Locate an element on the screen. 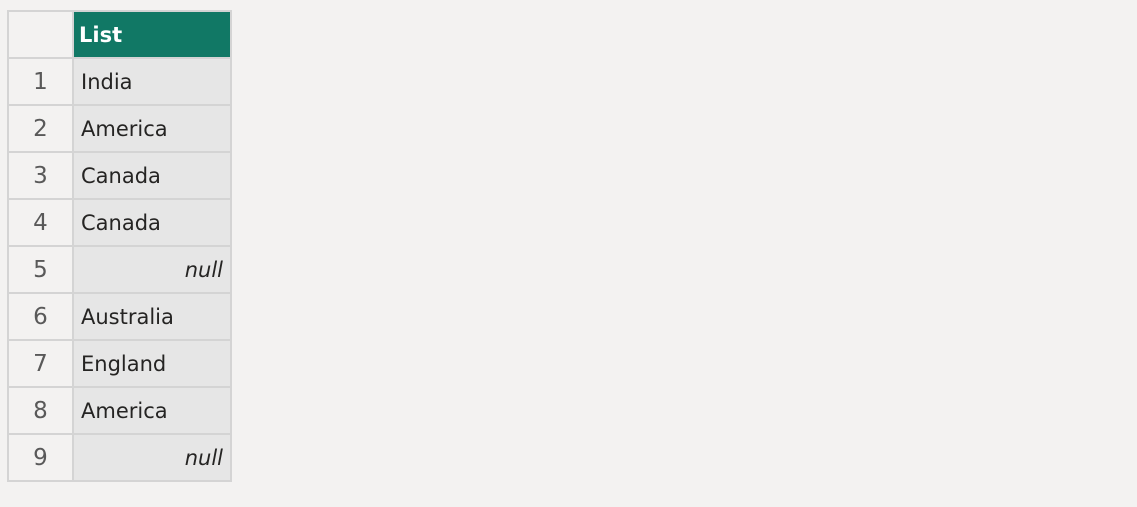  table-row: 3 Canada is located at coordinates (119, 175).